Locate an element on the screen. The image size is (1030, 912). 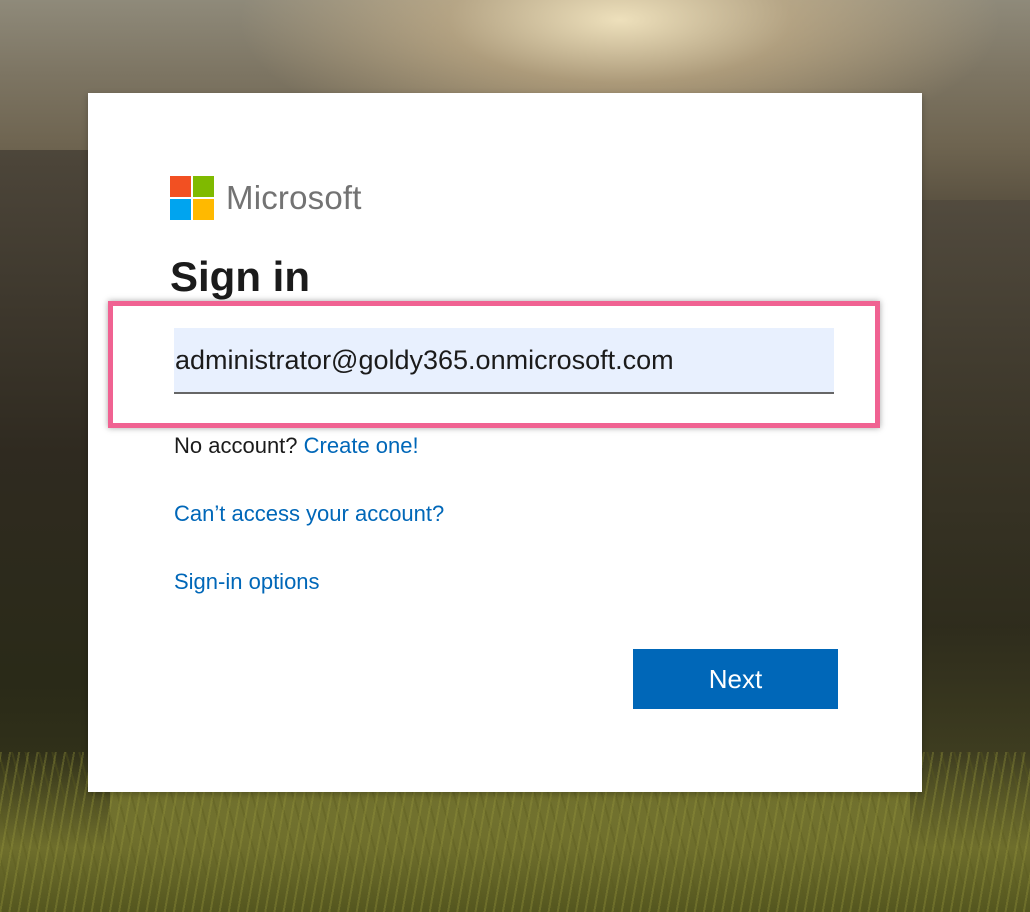
cant-access-row: Can’t access your account? is located at coordinates (309, 514).